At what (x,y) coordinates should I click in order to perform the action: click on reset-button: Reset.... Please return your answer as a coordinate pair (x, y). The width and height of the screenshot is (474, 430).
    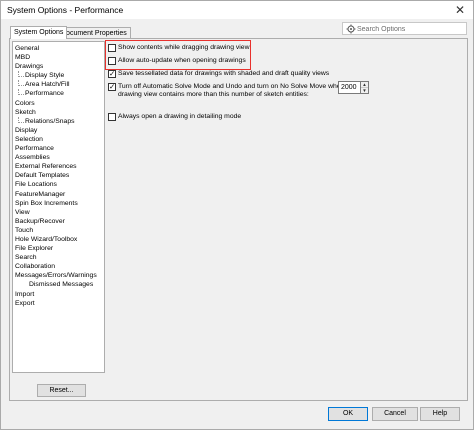
    Looking at the image, I should click on (61, 390).